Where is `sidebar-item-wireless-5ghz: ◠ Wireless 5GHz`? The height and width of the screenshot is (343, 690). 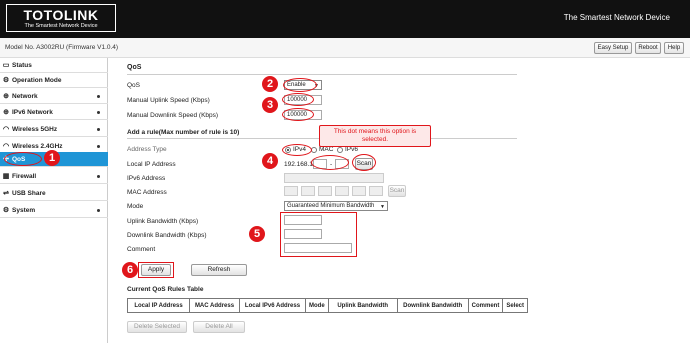 sidebar-item-wireless-5ghz: ◠ Wireless 5GHz is located at coordinates (54, 129).